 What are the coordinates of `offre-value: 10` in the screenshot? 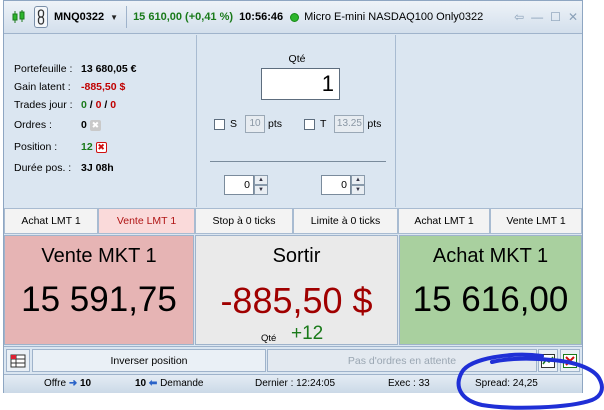 It's located at (86, 383).